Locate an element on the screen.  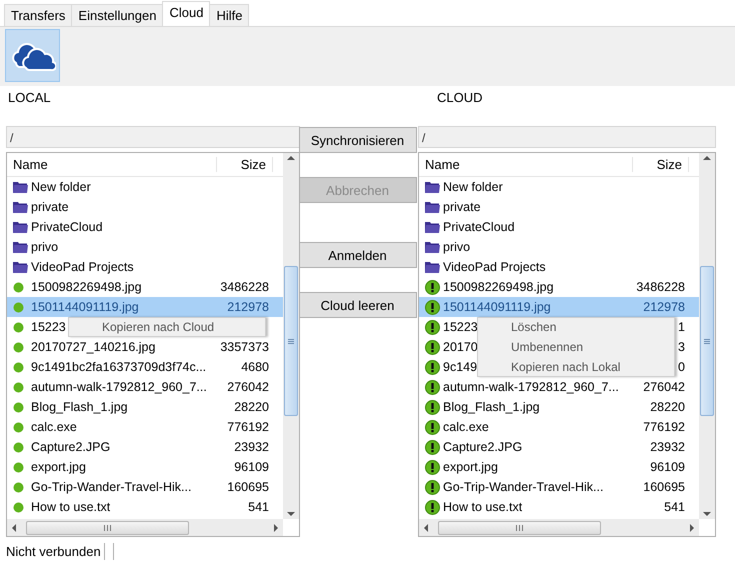
file-size: 0 is located at coordinates (681, 367).